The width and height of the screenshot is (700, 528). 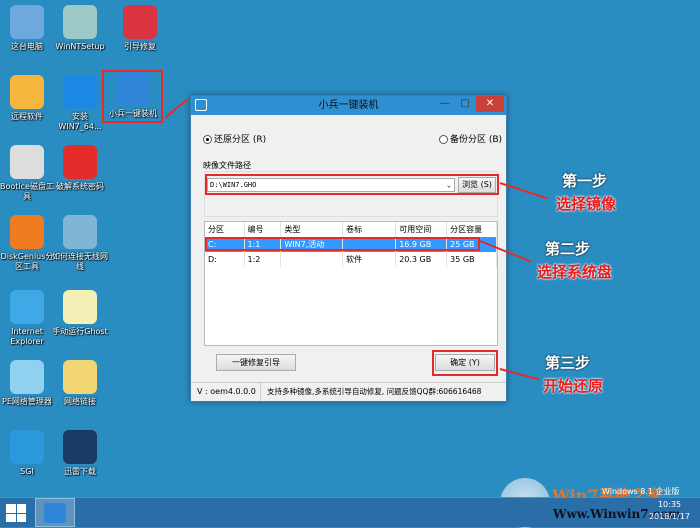 I want to click on title-bar: 小兵一键装机 — □ ✕, so click(x=348, y=105).